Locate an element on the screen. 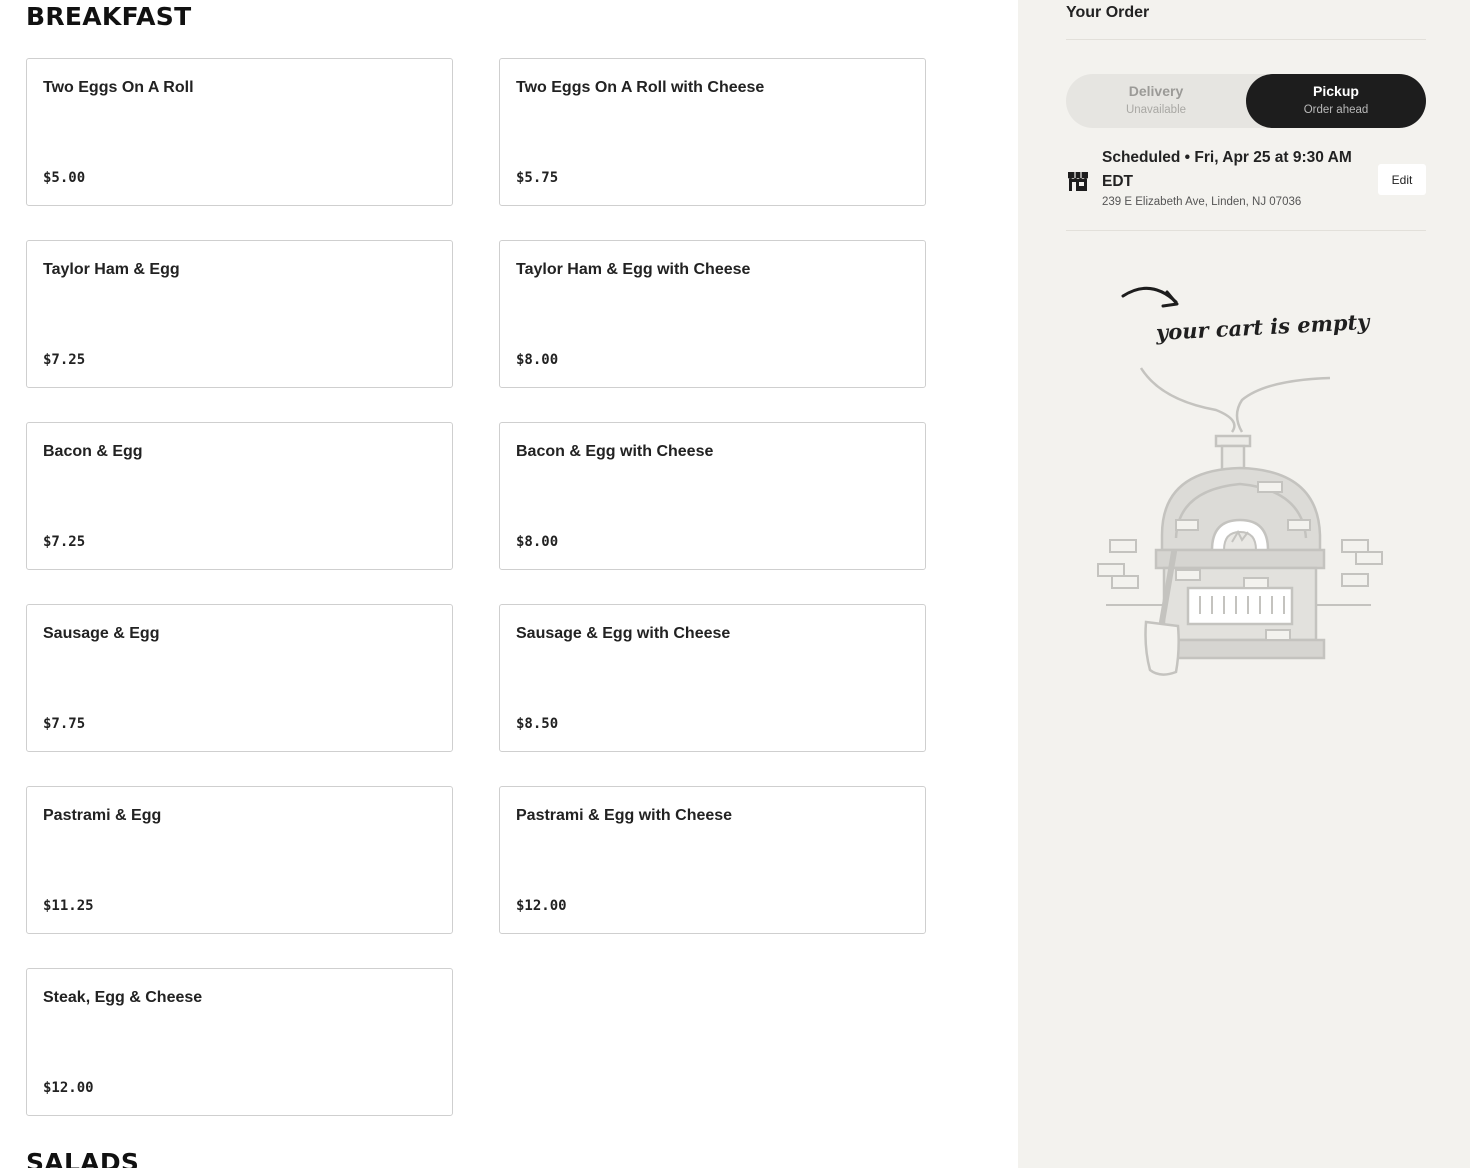  order-title: Your Order is located at coordinates (1108, 12).